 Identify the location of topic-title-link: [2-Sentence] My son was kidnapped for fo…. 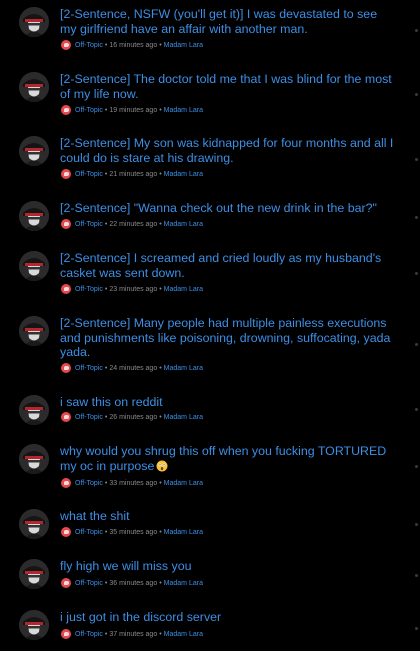
(228, 150).